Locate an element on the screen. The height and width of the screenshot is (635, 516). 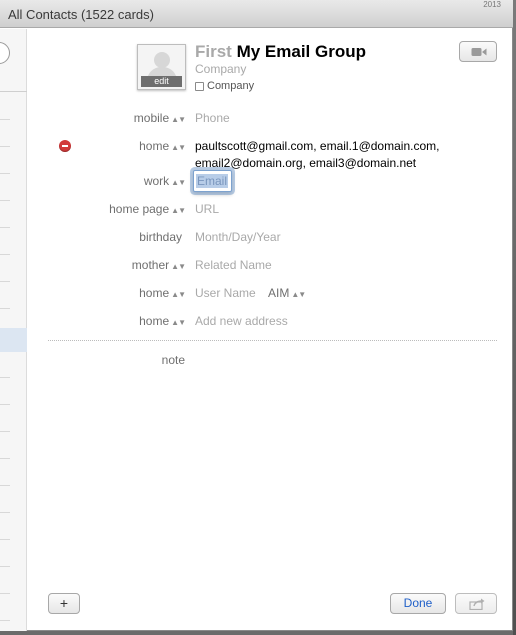
company-checkbox-row: Company is located at coordinates (224, 86).